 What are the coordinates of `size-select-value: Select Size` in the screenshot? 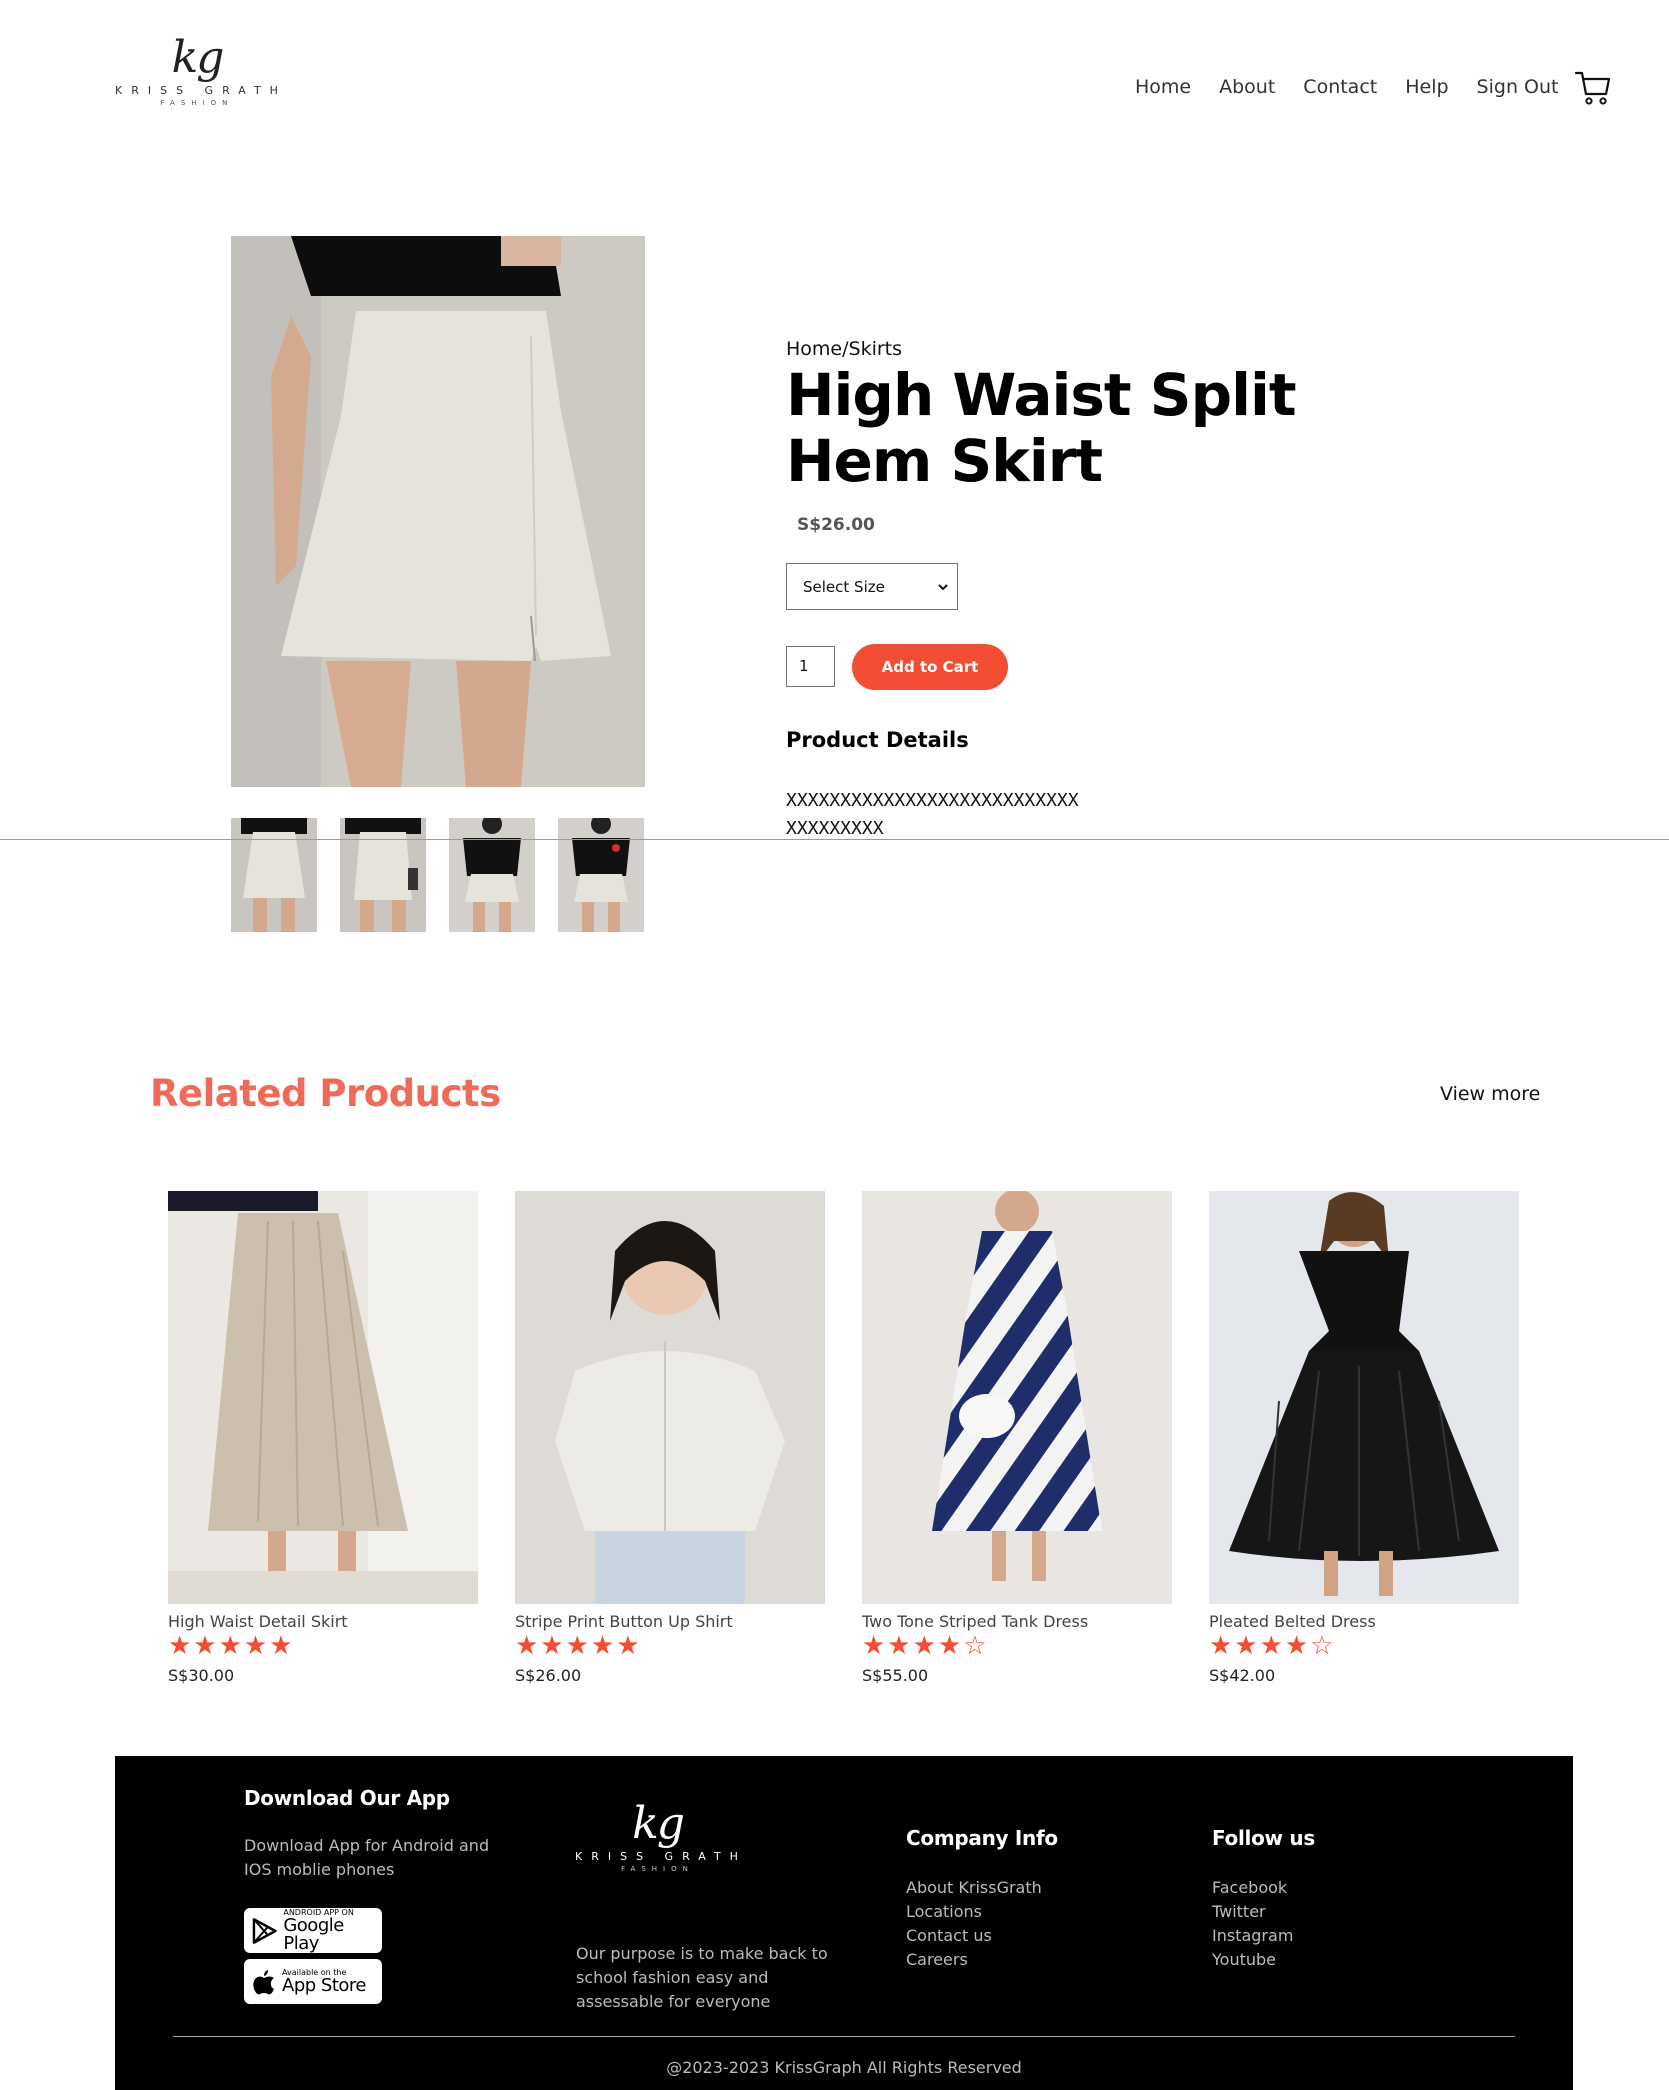 It's located at (844, 586).